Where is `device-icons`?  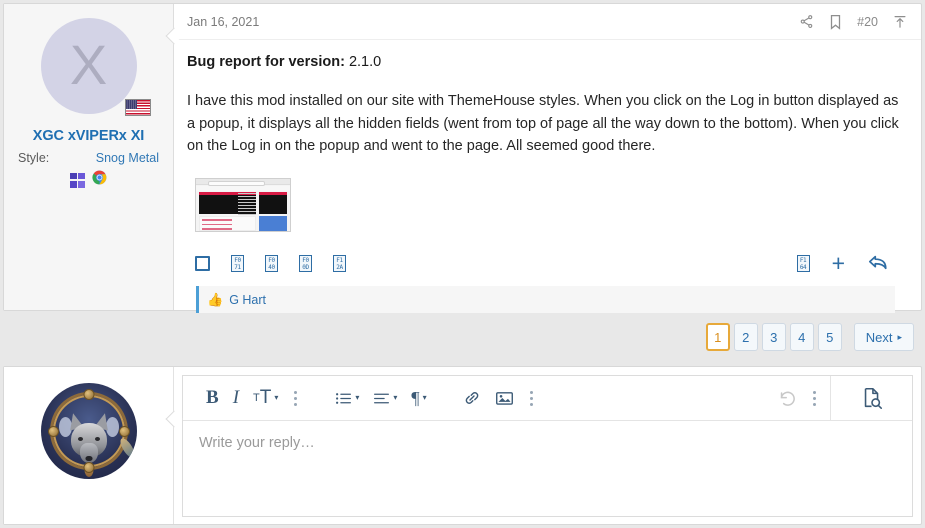
device-icons is located at coordinates (88, 180).